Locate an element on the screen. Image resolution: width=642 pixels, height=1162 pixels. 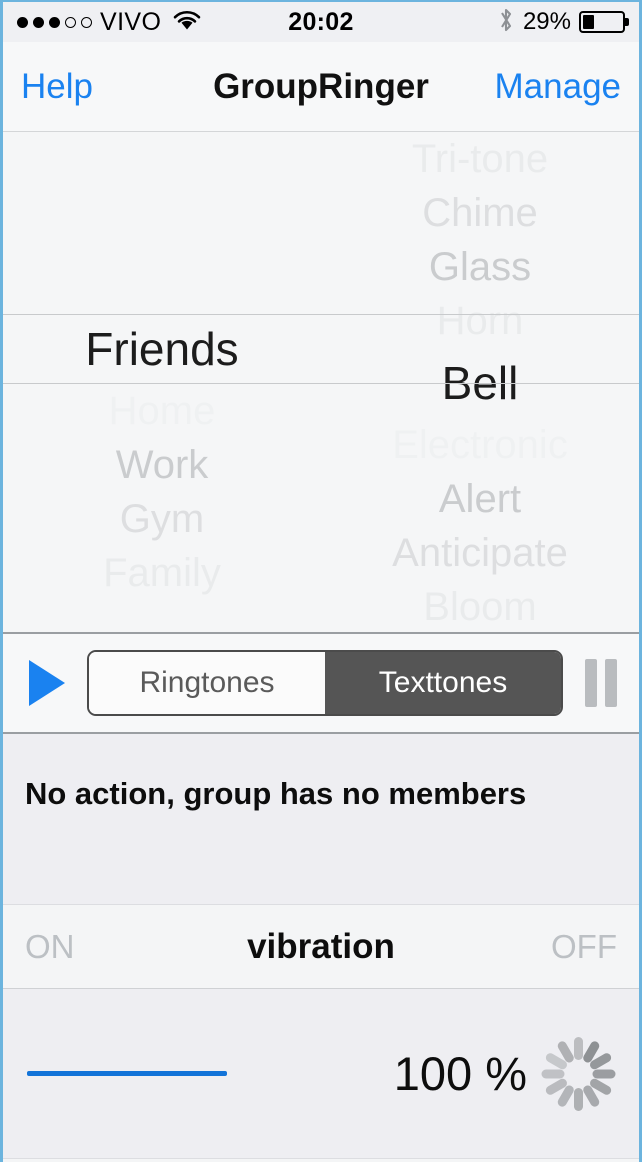
status-message: No action, group has no members is located at coordinates (276, 793).